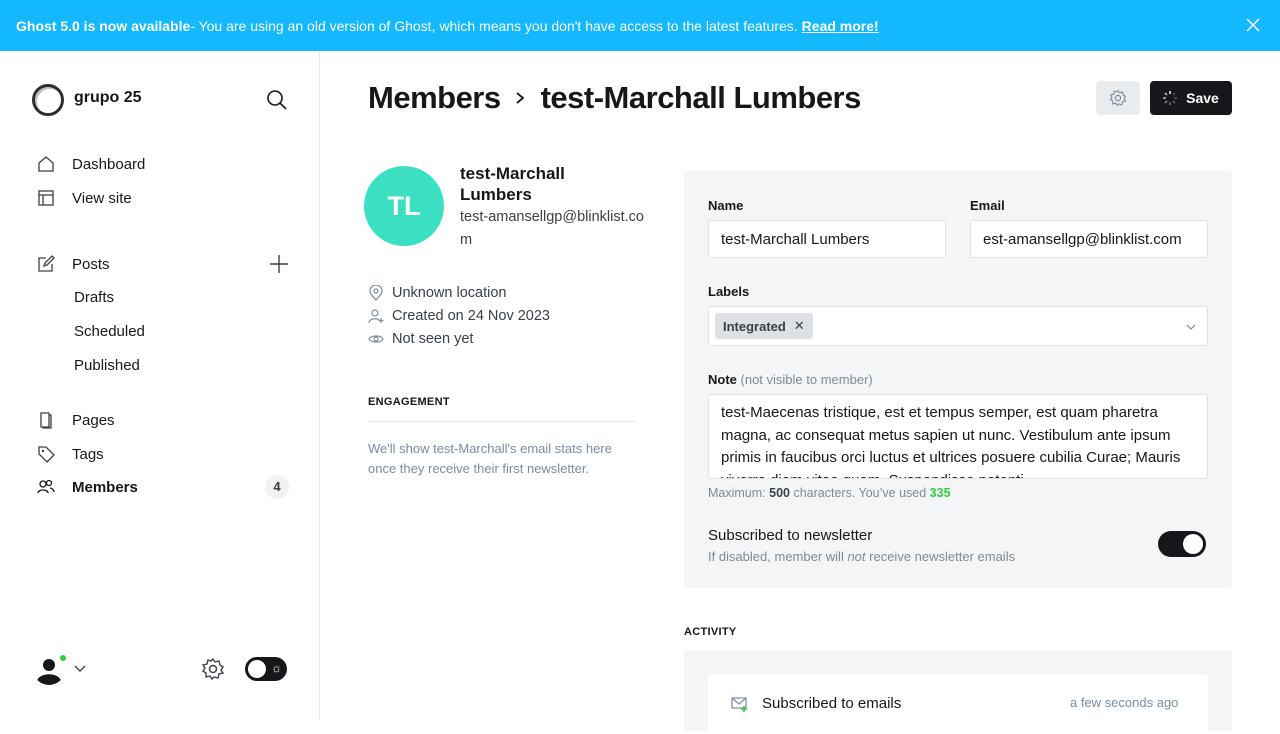  What do you see at coordinates (277, 487) in the screenshot?
I see `members-count-badge: 4` at bounding box center [277, 487].